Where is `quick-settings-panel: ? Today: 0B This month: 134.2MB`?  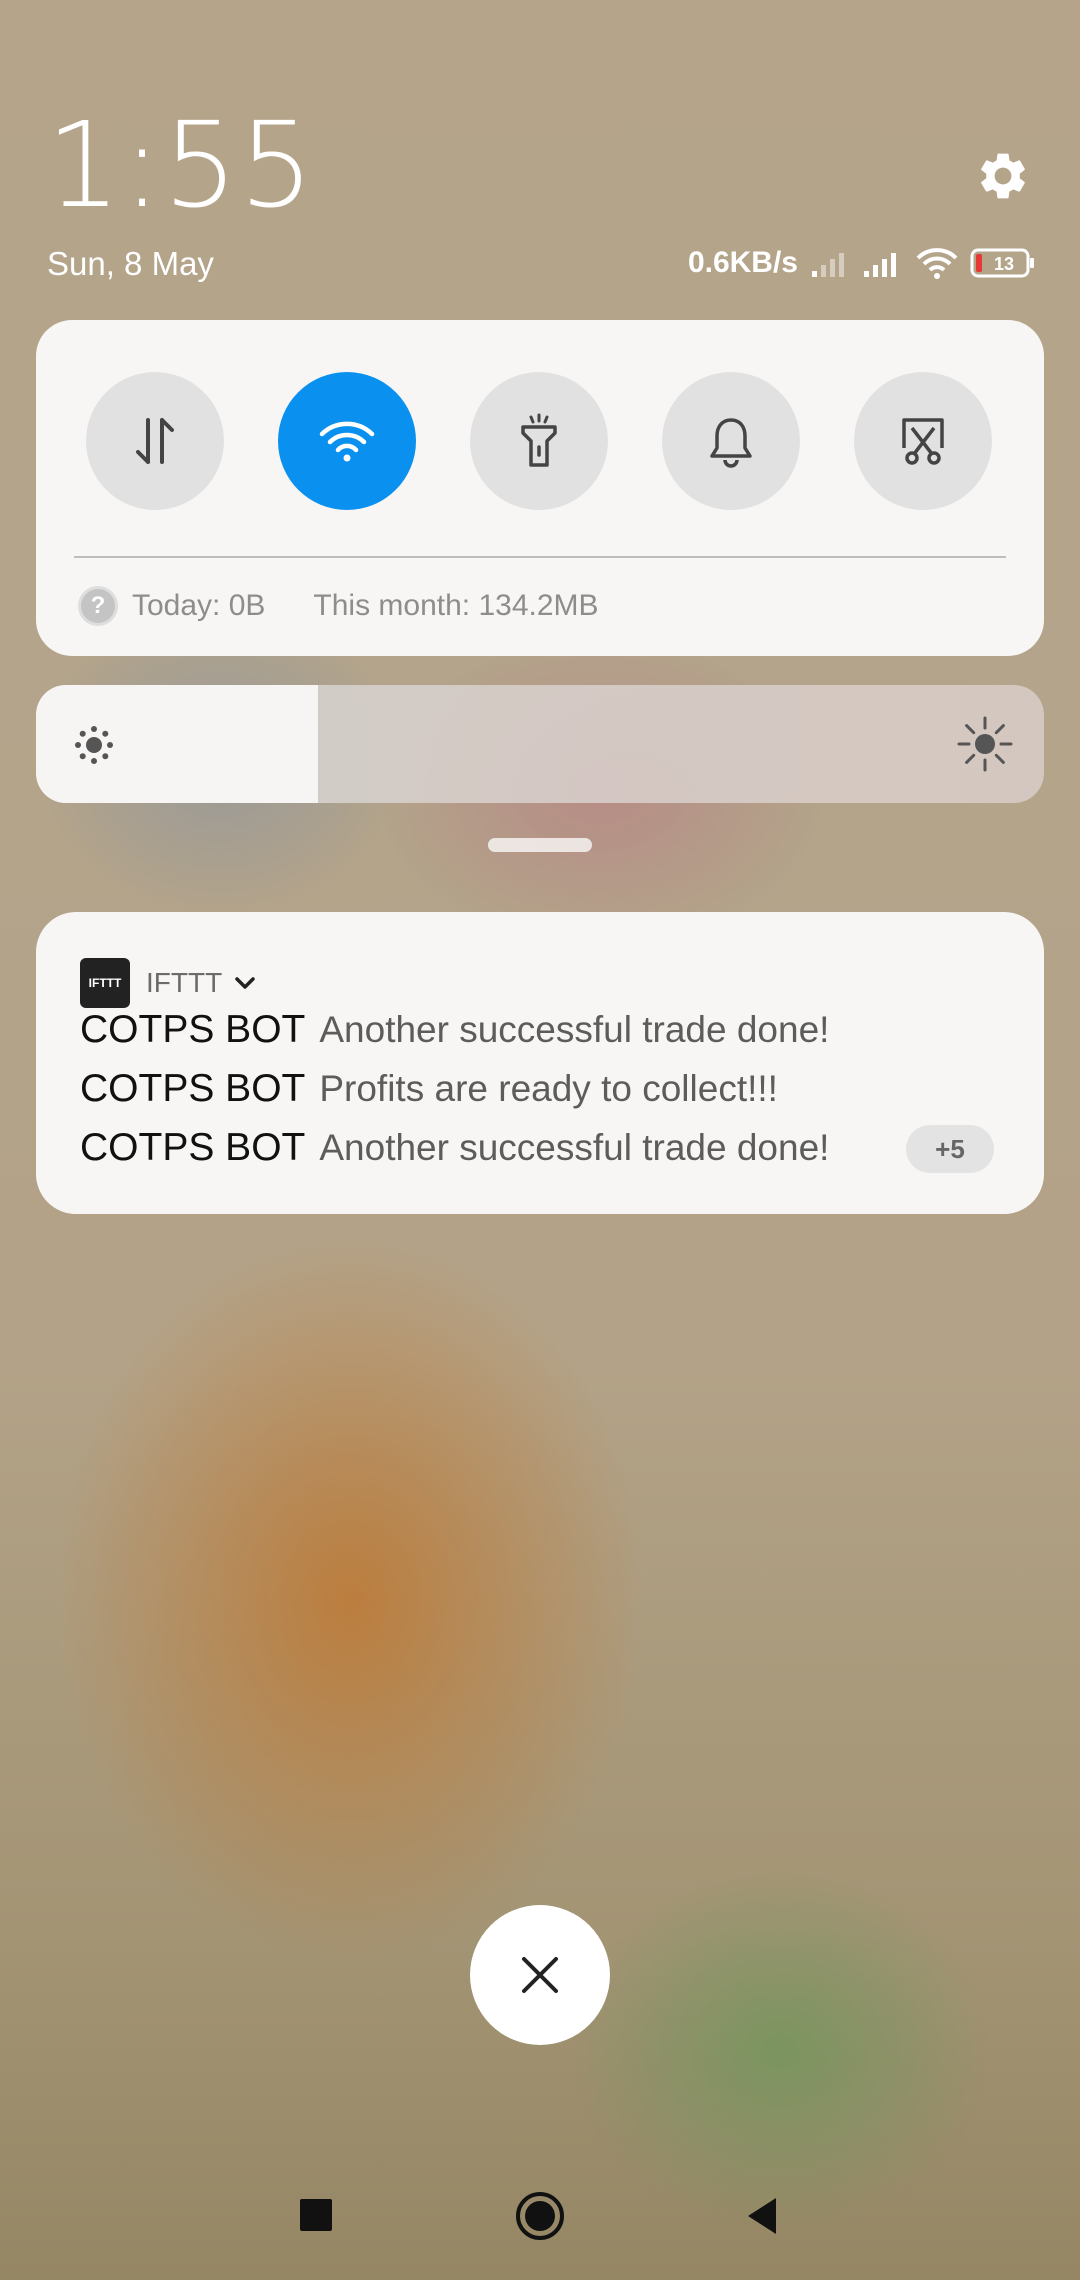
quick-settings-panel: ? Today: 0B This month: 134.2MB is located at coordinates (540, 488).